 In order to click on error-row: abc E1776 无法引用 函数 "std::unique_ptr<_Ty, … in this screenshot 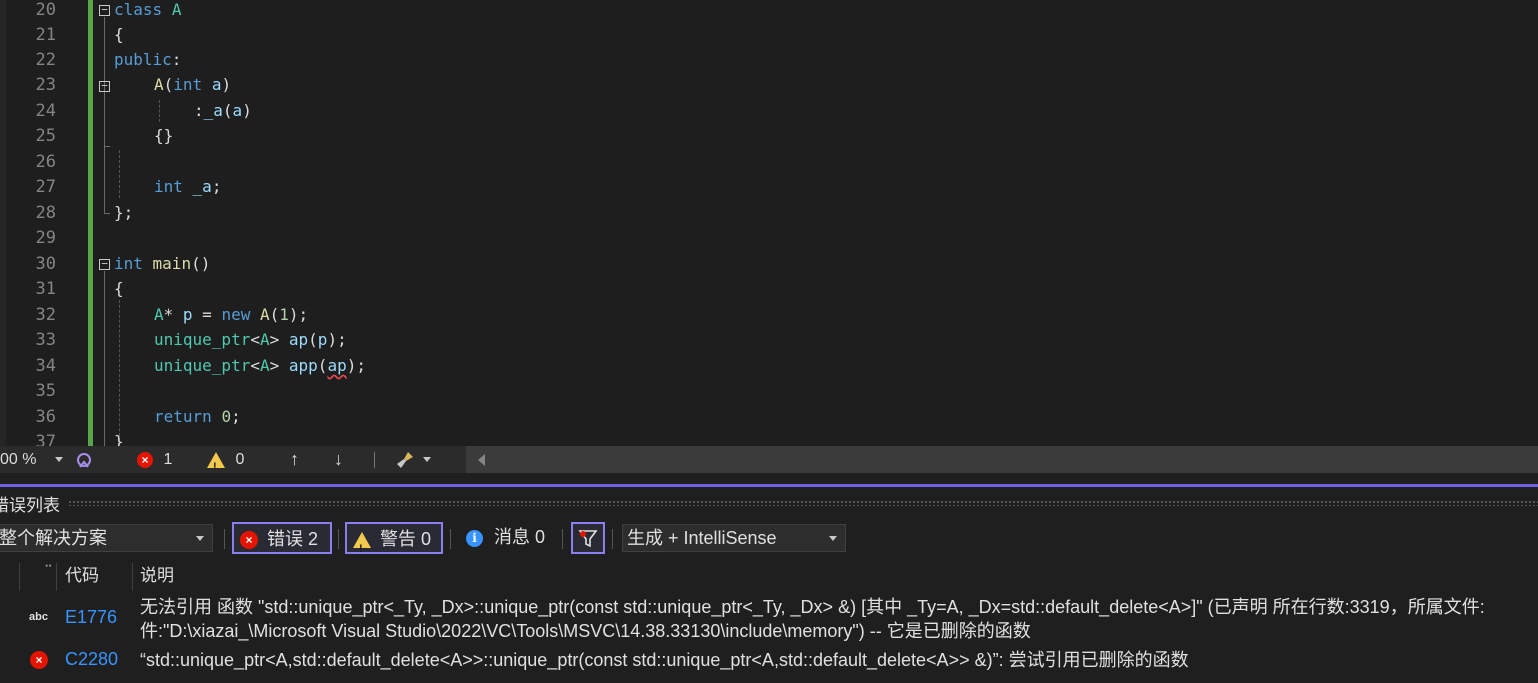, I will do `click(769, 619)`.